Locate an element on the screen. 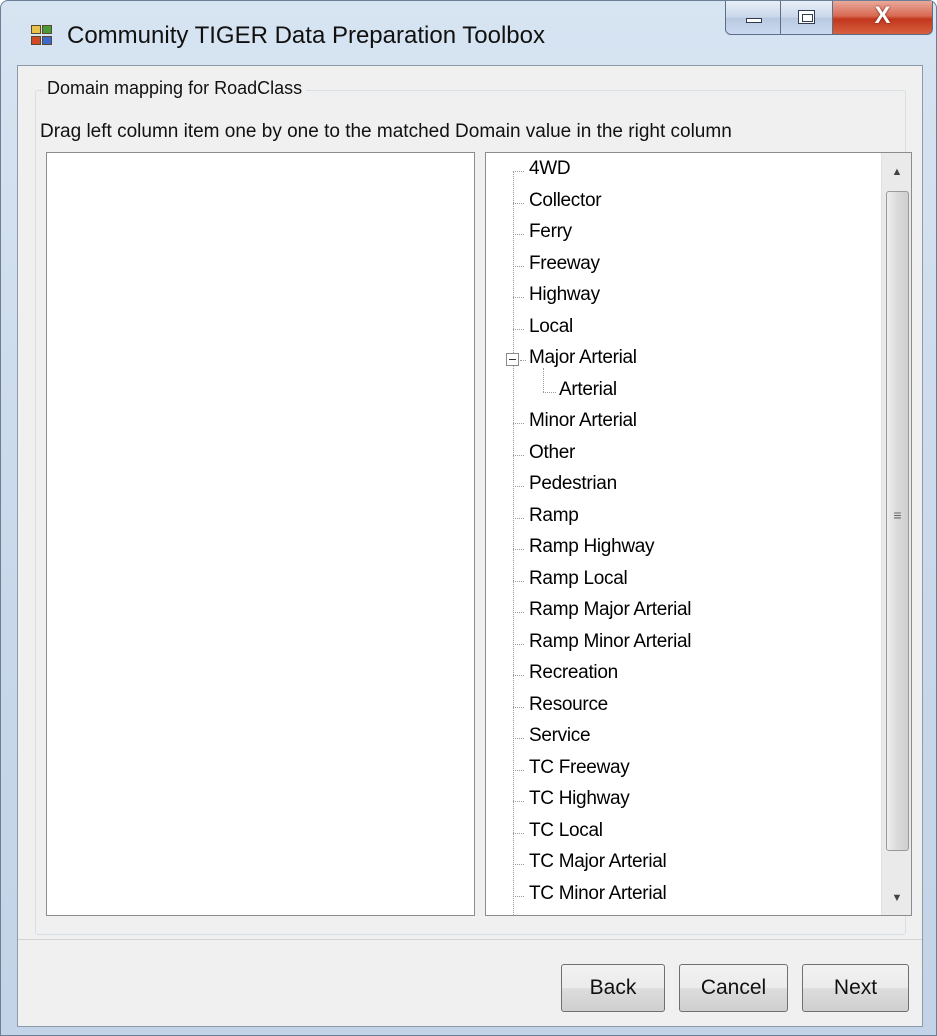 This screenshot has width=937, height=1036. close-button: X is located at coordinates (883, 18).